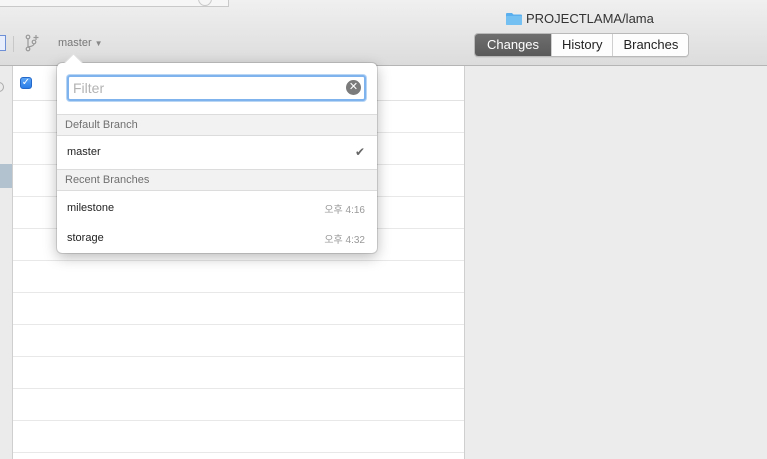 Image resolution: width=767 pixels, height=459 pixels. I want to click on branch-item-master: master ✔, so click(217, 152).